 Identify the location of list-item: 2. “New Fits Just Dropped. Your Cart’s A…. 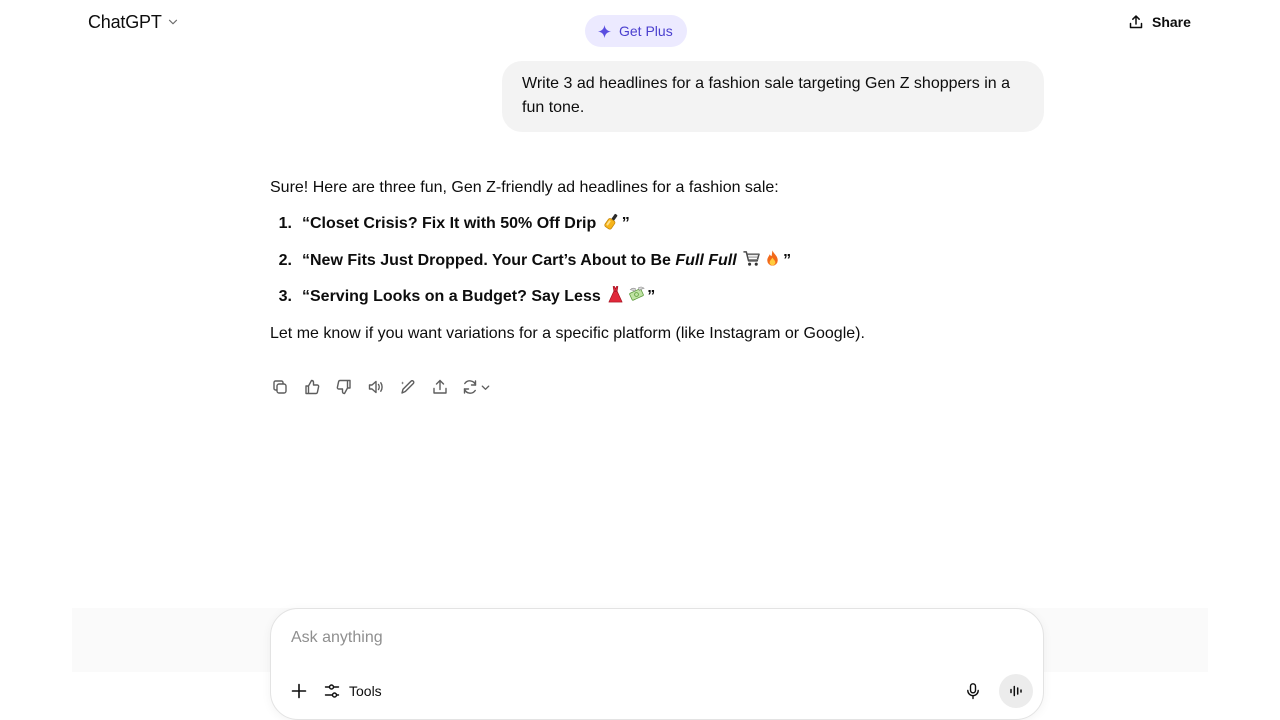
(650, 261).